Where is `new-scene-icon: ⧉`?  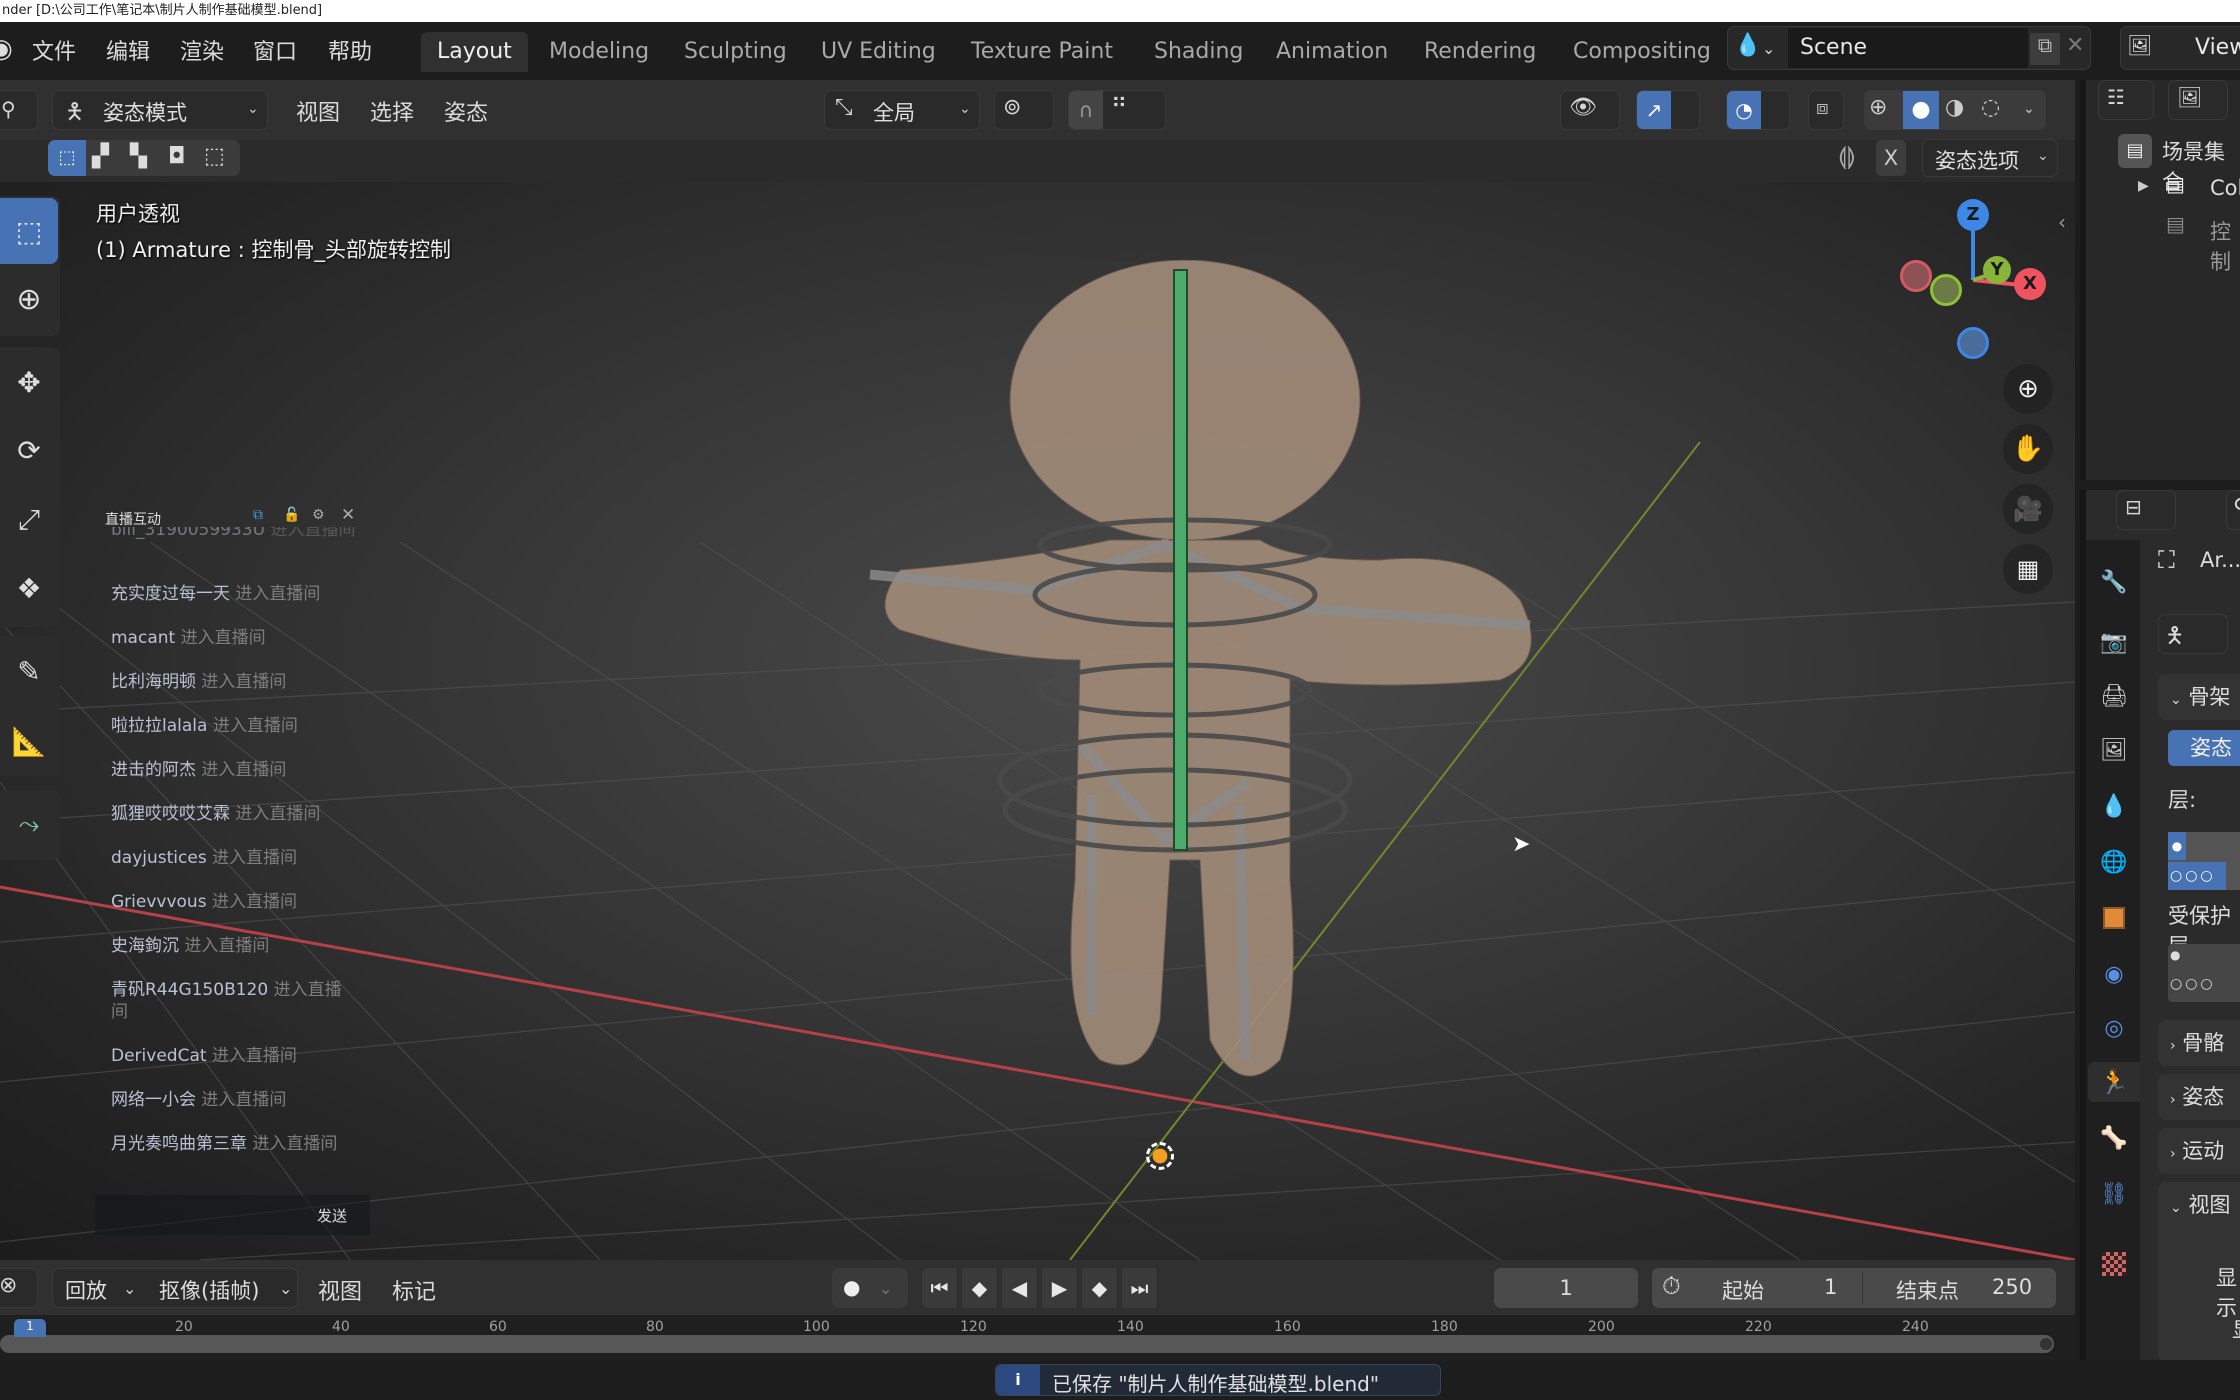 new-scene-icon: ⧉ is located at coordinates (2045, 49).